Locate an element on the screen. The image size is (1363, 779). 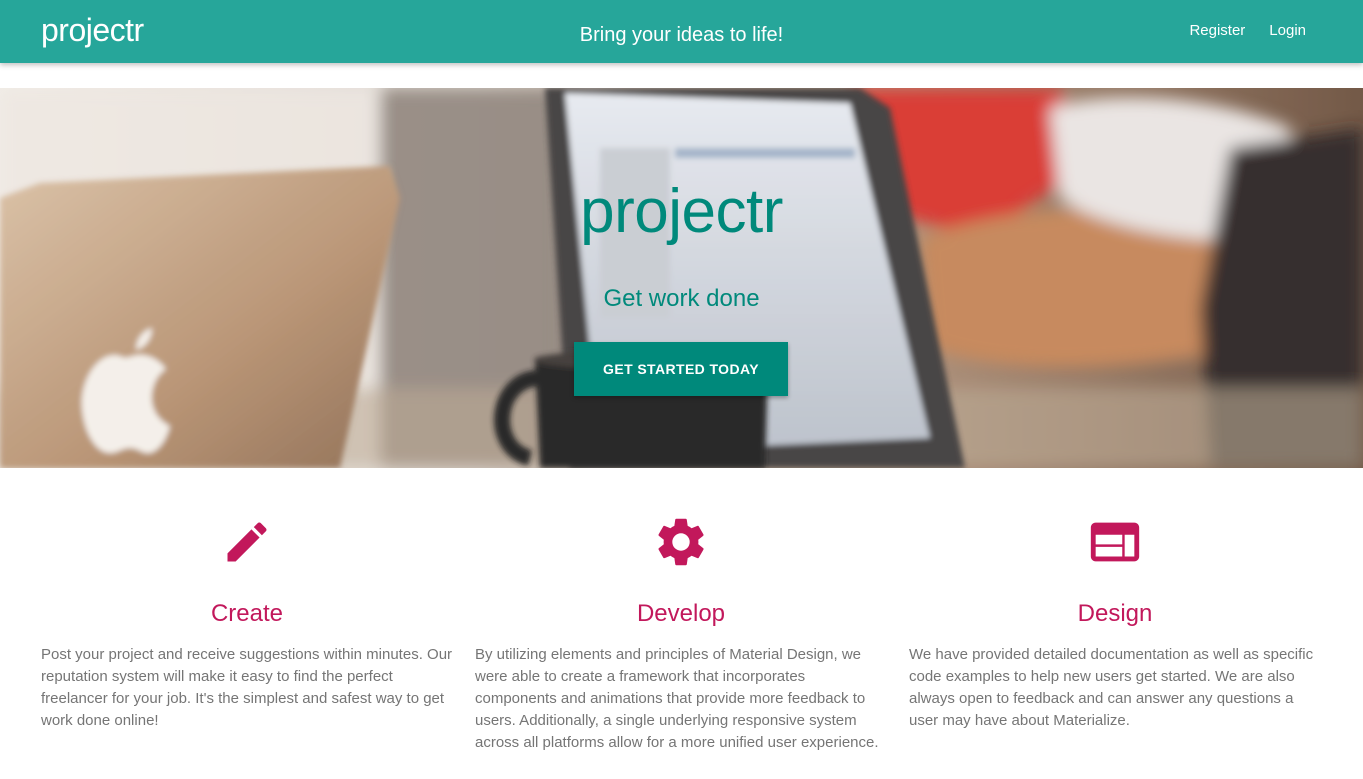
web-layout-icon is located at coordinates (1115, 542).